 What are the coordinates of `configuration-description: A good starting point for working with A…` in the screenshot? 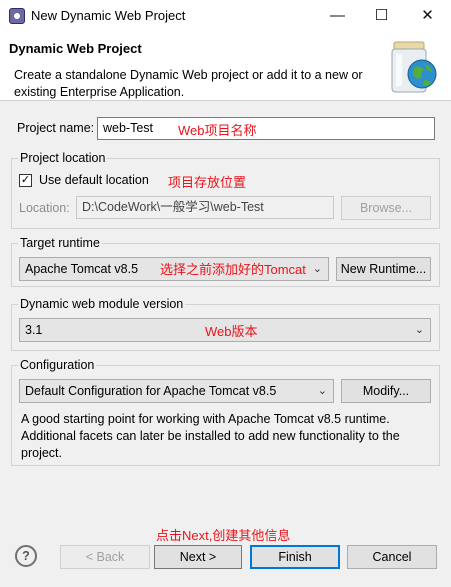 It's located at (210, 436).